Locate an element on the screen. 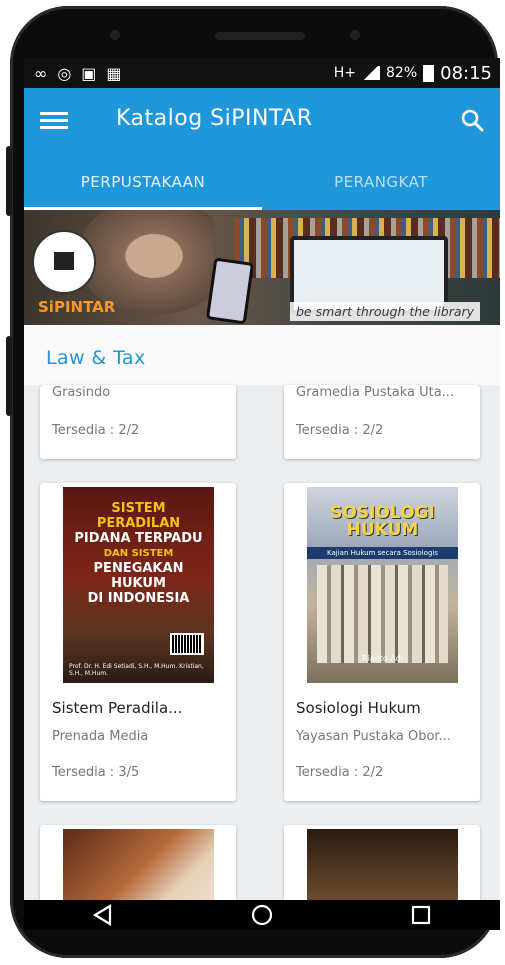 Image resolution: width=505 pixels, height=965 pixels. pillars-graphic is located at coordinates (382, 614).